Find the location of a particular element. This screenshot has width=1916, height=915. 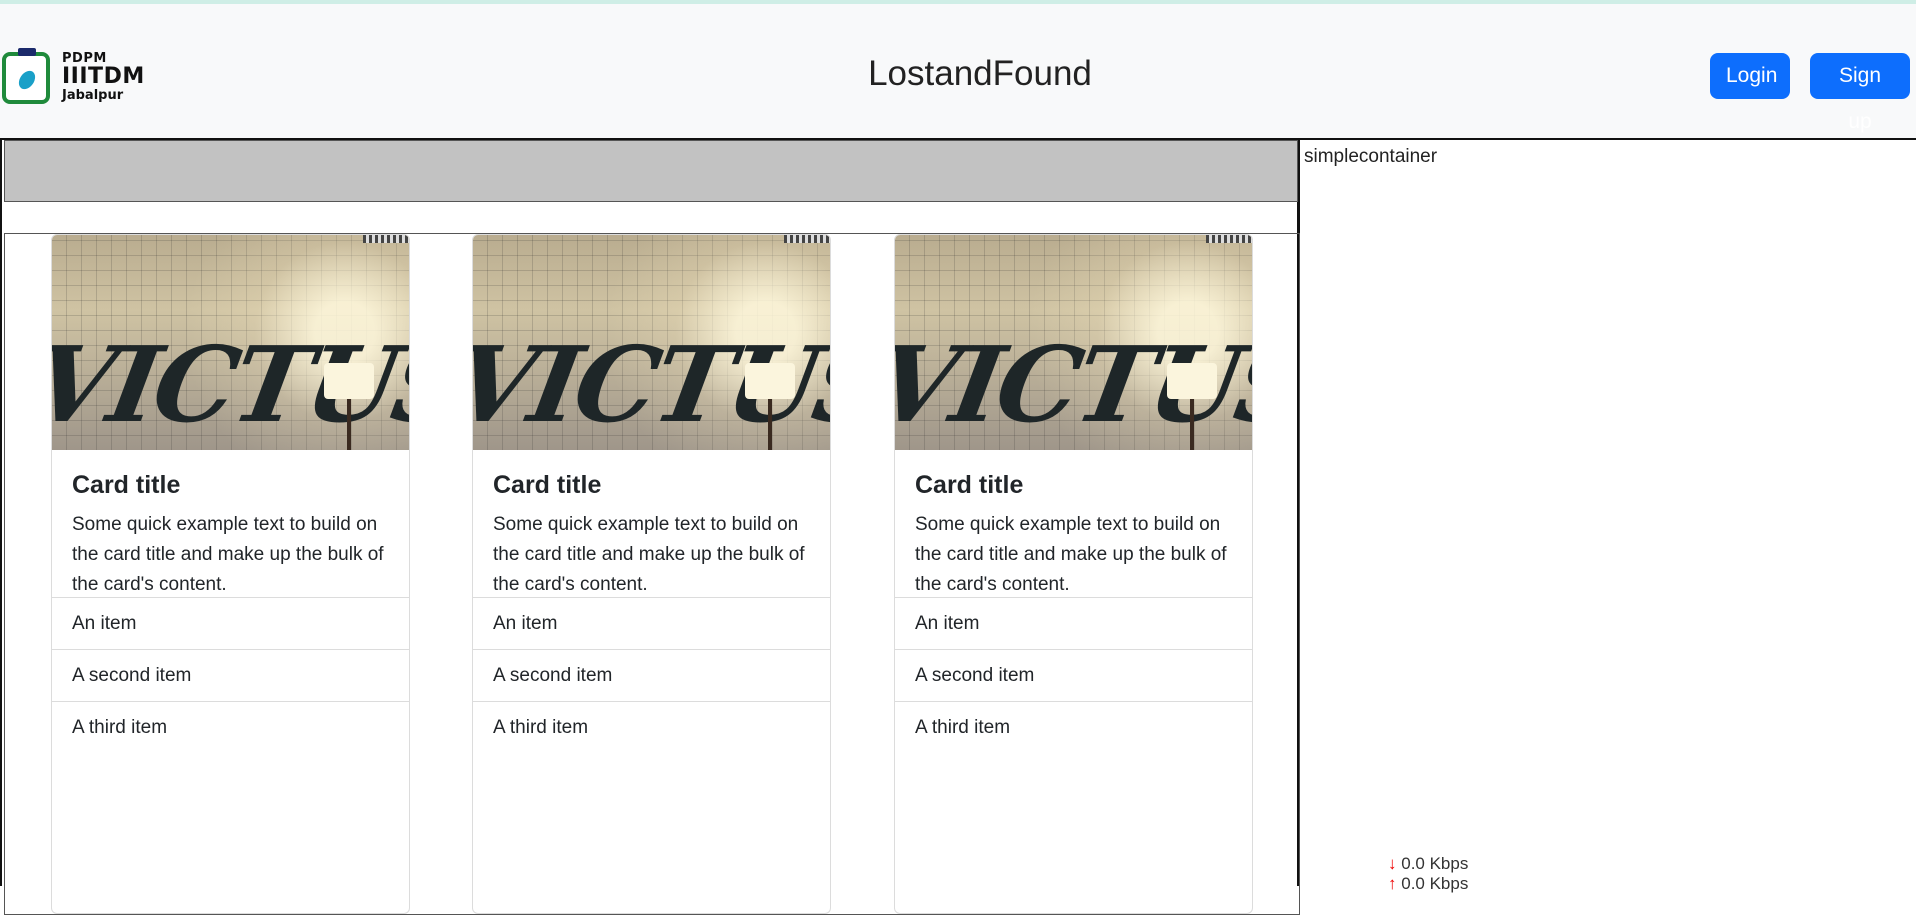

grey-banner is located at coordinates (651, 171).